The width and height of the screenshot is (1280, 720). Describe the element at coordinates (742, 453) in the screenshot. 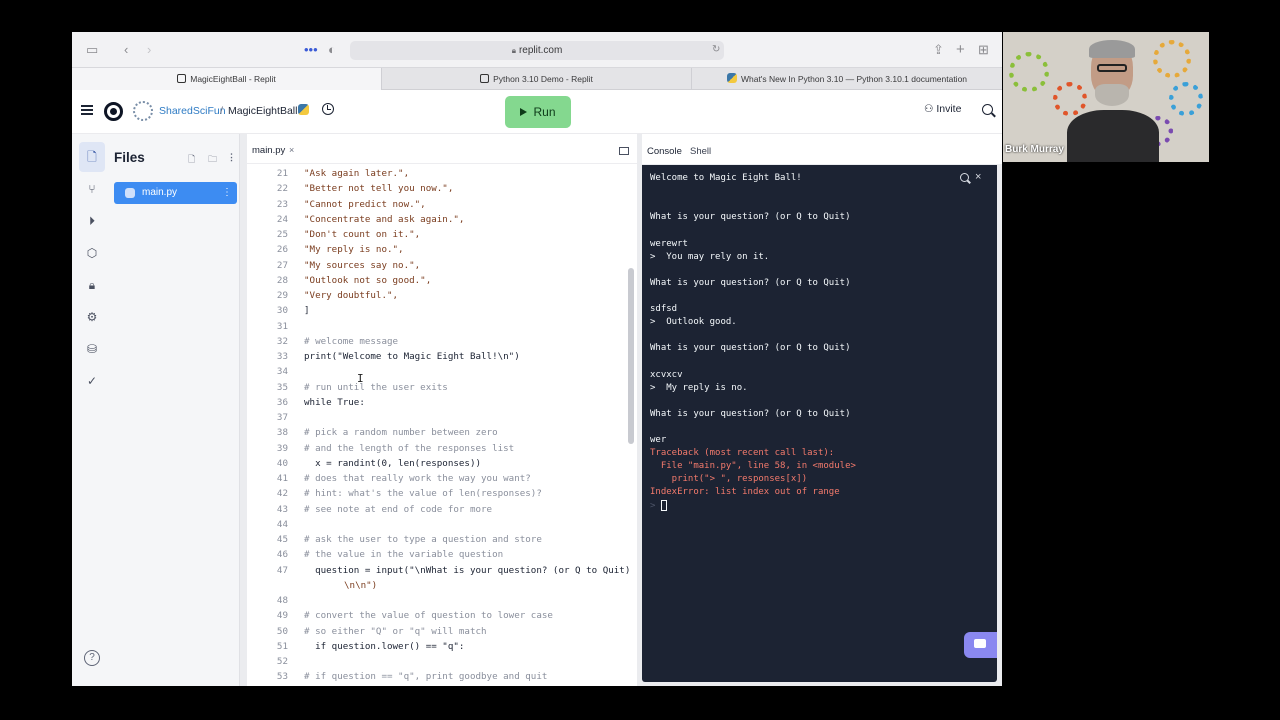

I see `console-error-line: Traceback (most recent call last):` at that location.